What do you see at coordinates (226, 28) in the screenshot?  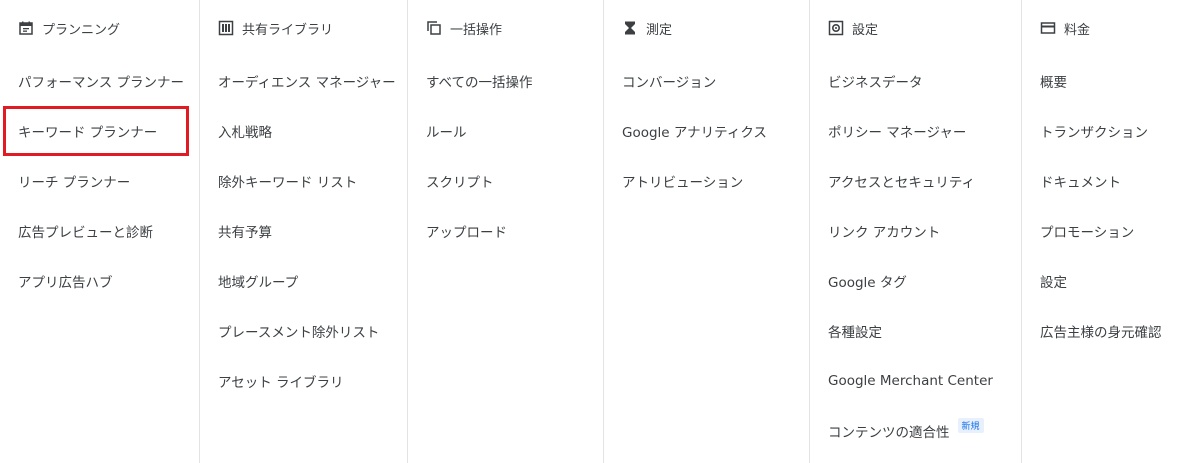 I see `library-icon` at bounding box center [226, 28].